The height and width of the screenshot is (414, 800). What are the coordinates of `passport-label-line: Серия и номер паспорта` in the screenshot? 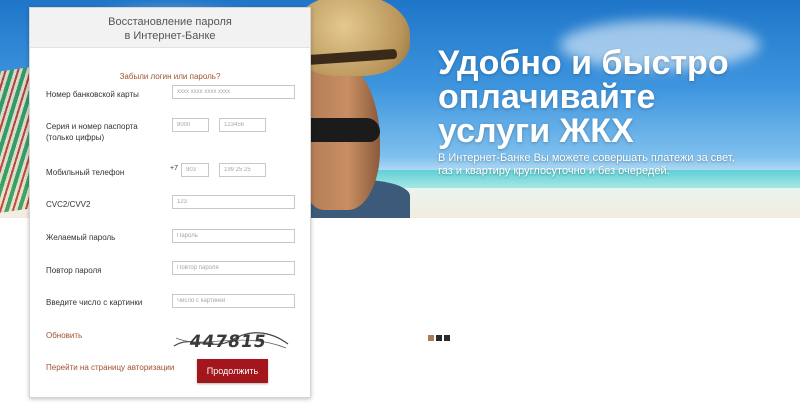 It's located at (92, 126).